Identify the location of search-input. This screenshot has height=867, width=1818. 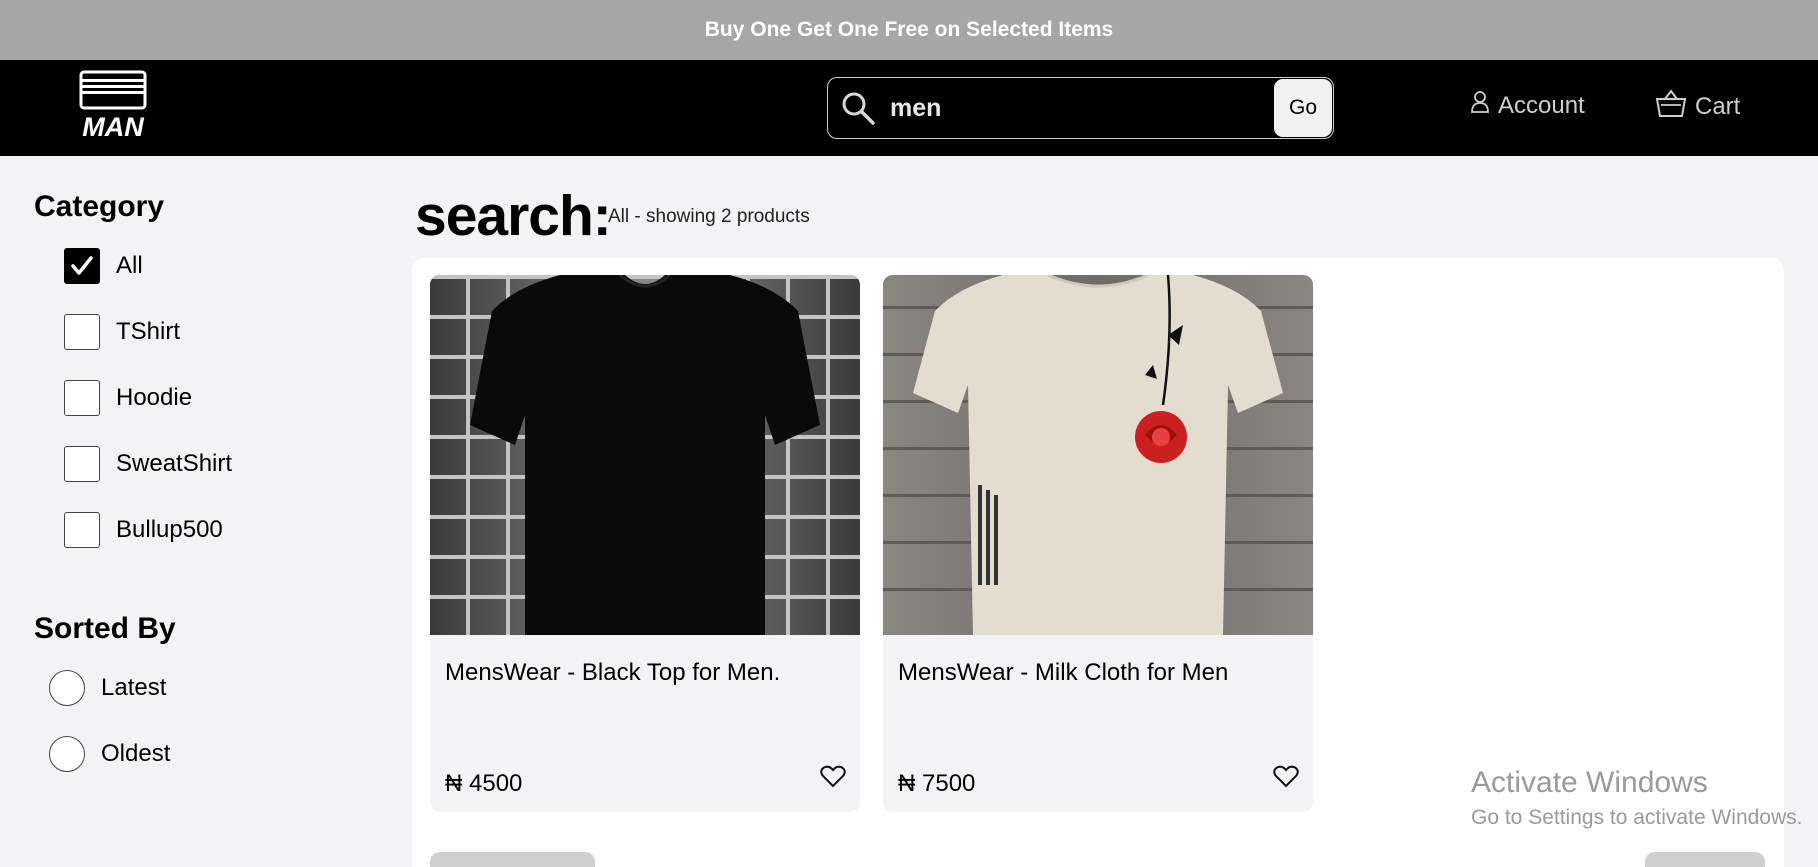
(1070, 108).